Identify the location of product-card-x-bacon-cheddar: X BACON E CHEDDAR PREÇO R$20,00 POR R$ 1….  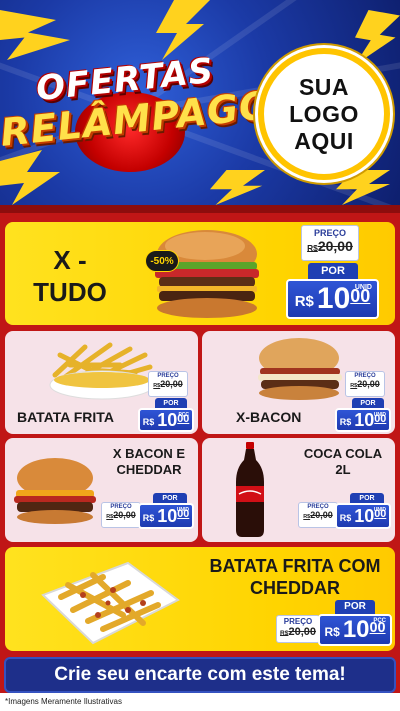
(101, 490).